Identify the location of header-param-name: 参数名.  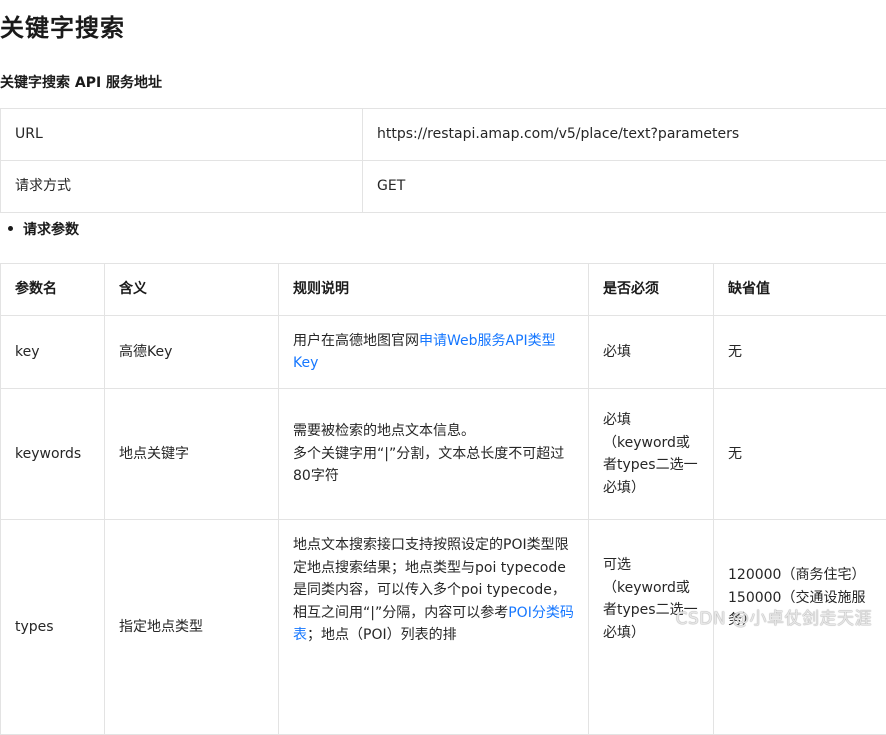
(53, 290).